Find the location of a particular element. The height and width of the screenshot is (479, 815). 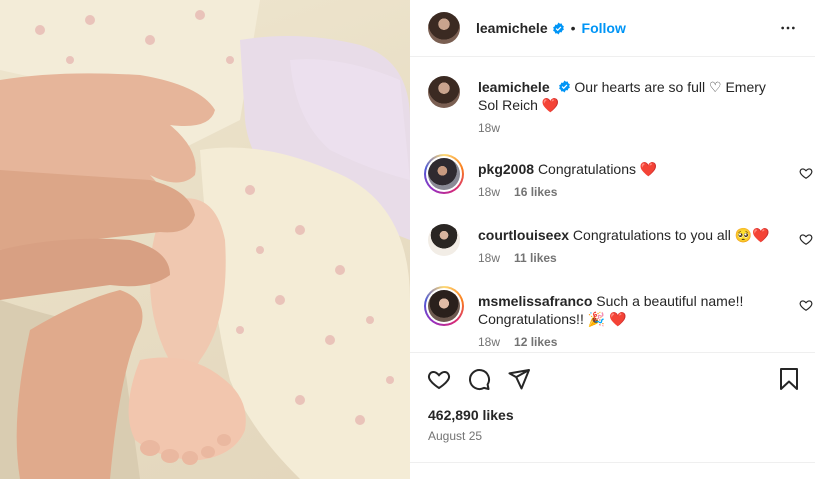

comment-username: pkg2008 is located at coordinates (506, 169).